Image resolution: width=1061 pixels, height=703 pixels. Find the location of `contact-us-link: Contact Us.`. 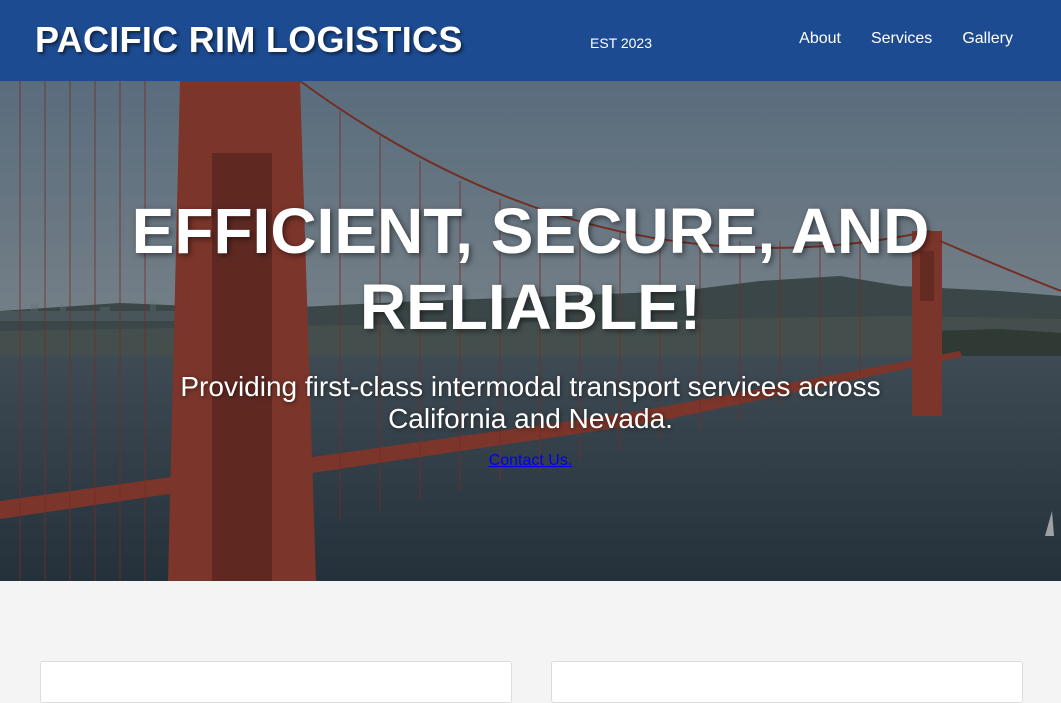

contact-us-link: Contact Us. is located at coordinates (531, 461).